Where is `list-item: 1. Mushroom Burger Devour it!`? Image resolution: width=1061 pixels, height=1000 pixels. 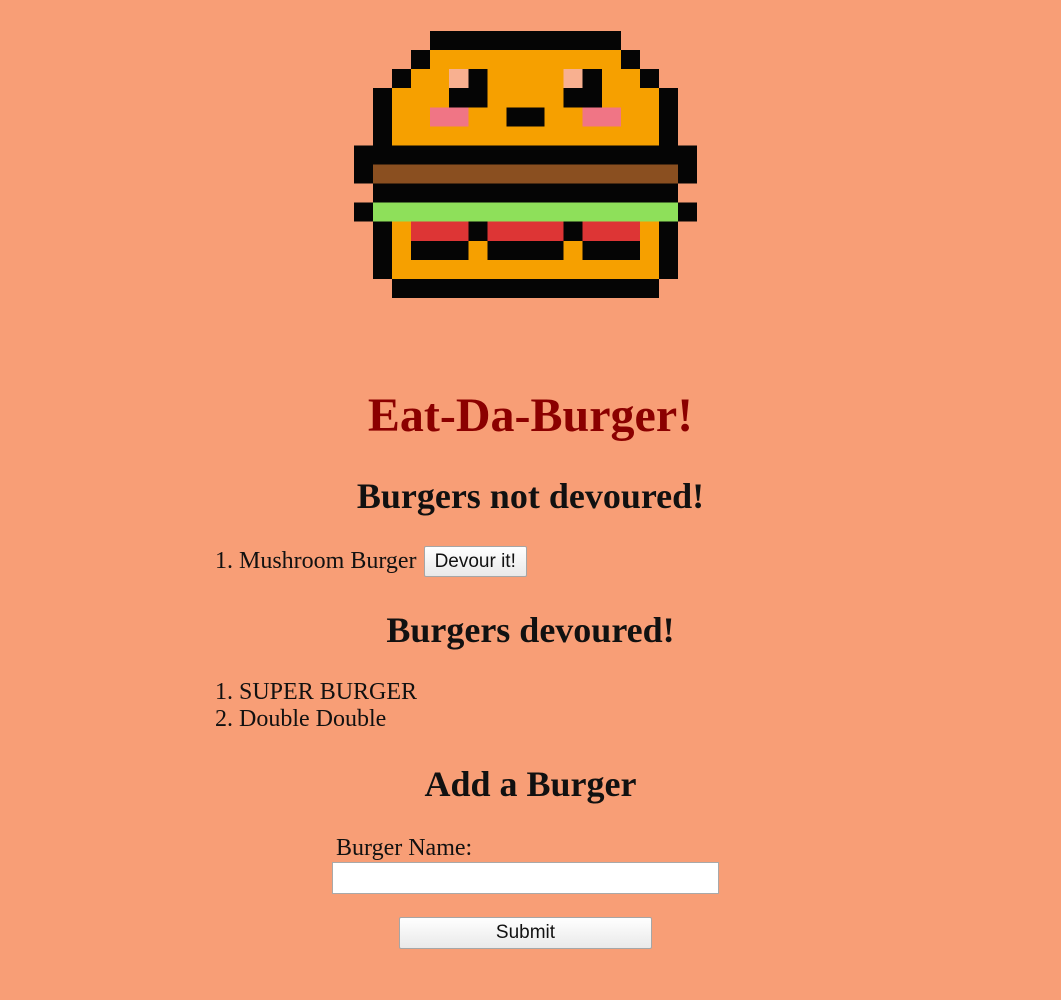 list-item: 1. Mushroom Burger Devour it! is located at coordinates (371, 561).